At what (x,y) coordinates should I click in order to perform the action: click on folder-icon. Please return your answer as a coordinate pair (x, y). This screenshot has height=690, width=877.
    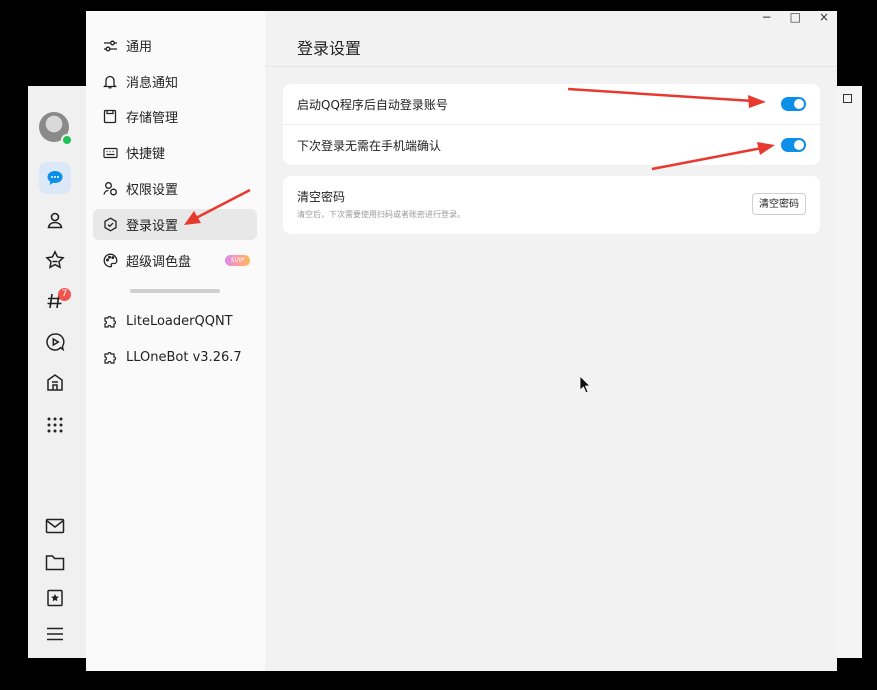
    Looking at the image, I should click on (55, 562).